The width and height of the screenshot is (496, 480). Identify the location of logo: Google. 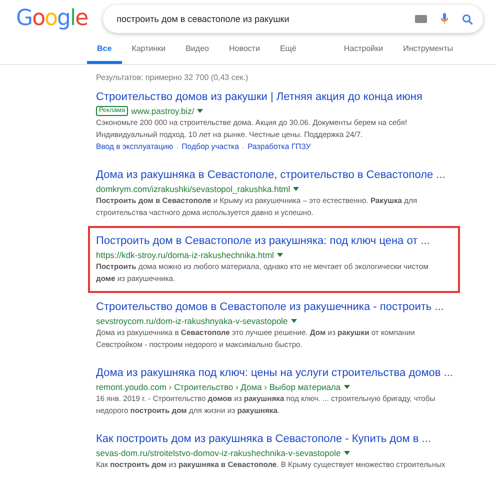
(52, 19).